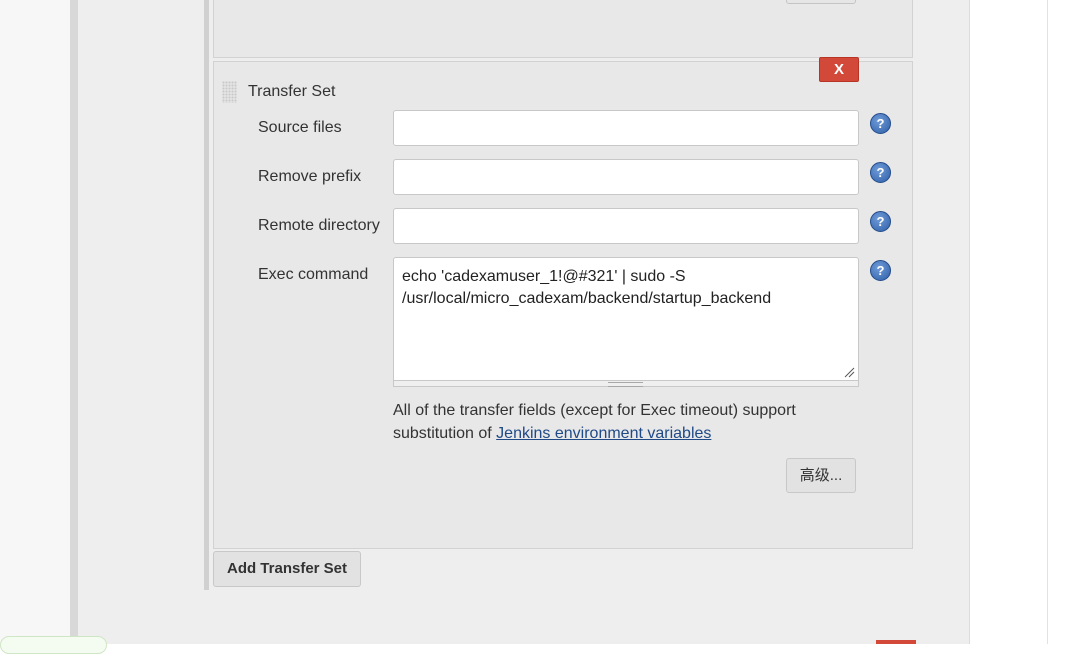 Image resolution: width=1073 pixels, height=654 pixels. What do you see at coordinates (74, 322) in the screenshot?
I see `left-divider` at bounding box center [74, 322].